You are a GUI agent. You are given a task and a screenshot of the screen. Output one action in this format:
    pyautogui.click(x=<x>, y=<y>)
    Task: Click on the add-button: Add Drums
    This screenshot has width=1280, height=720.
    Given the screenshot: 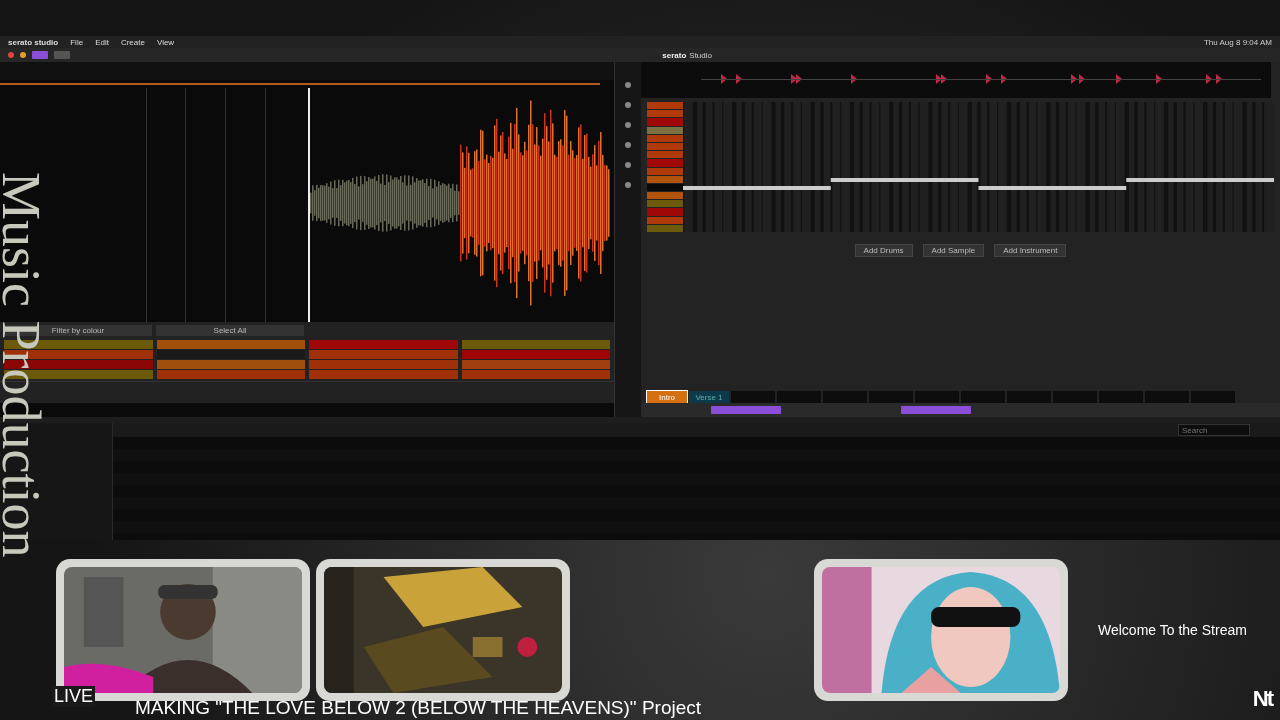 What is the action you would take?
    pyautogui.click(x=883, y=250)
    